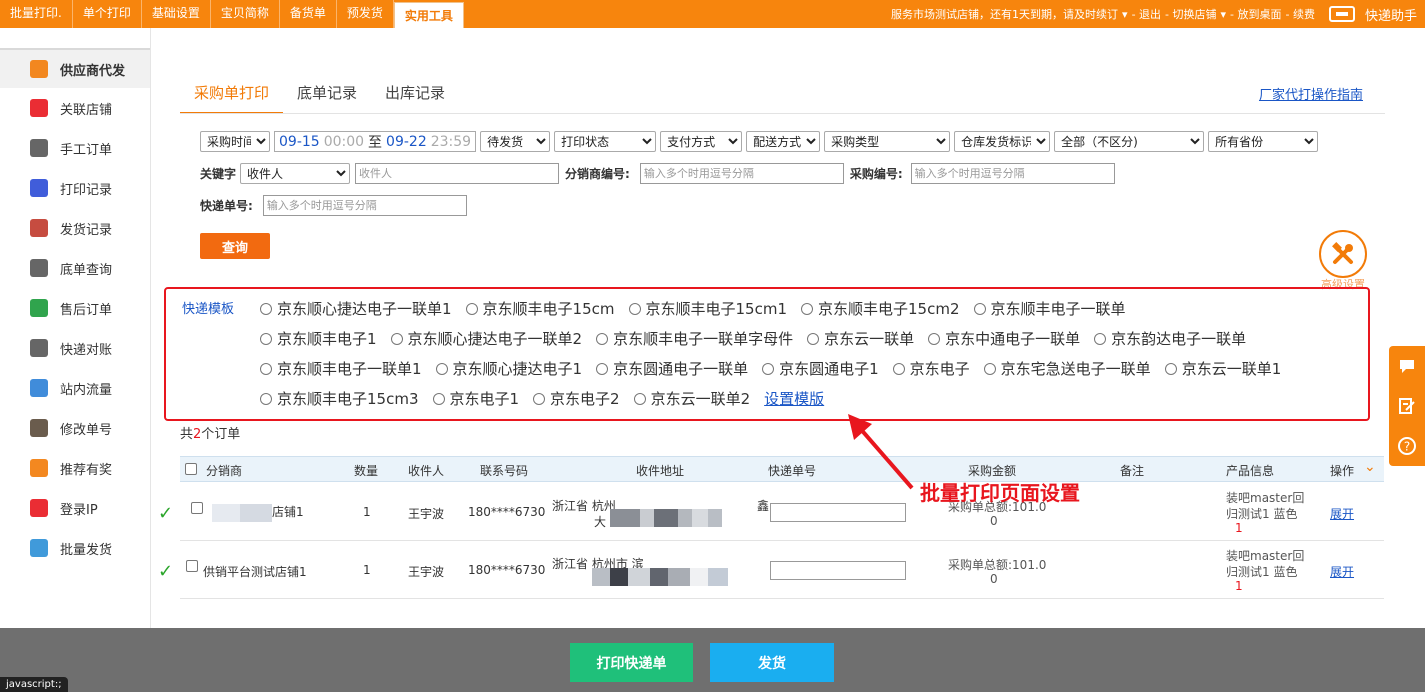 This screenshot has width=1425, height=692. Describe the element at coordinates (1129, 141) in the screenshot. I see `all-type-select: 全部（不区分)` at that location.